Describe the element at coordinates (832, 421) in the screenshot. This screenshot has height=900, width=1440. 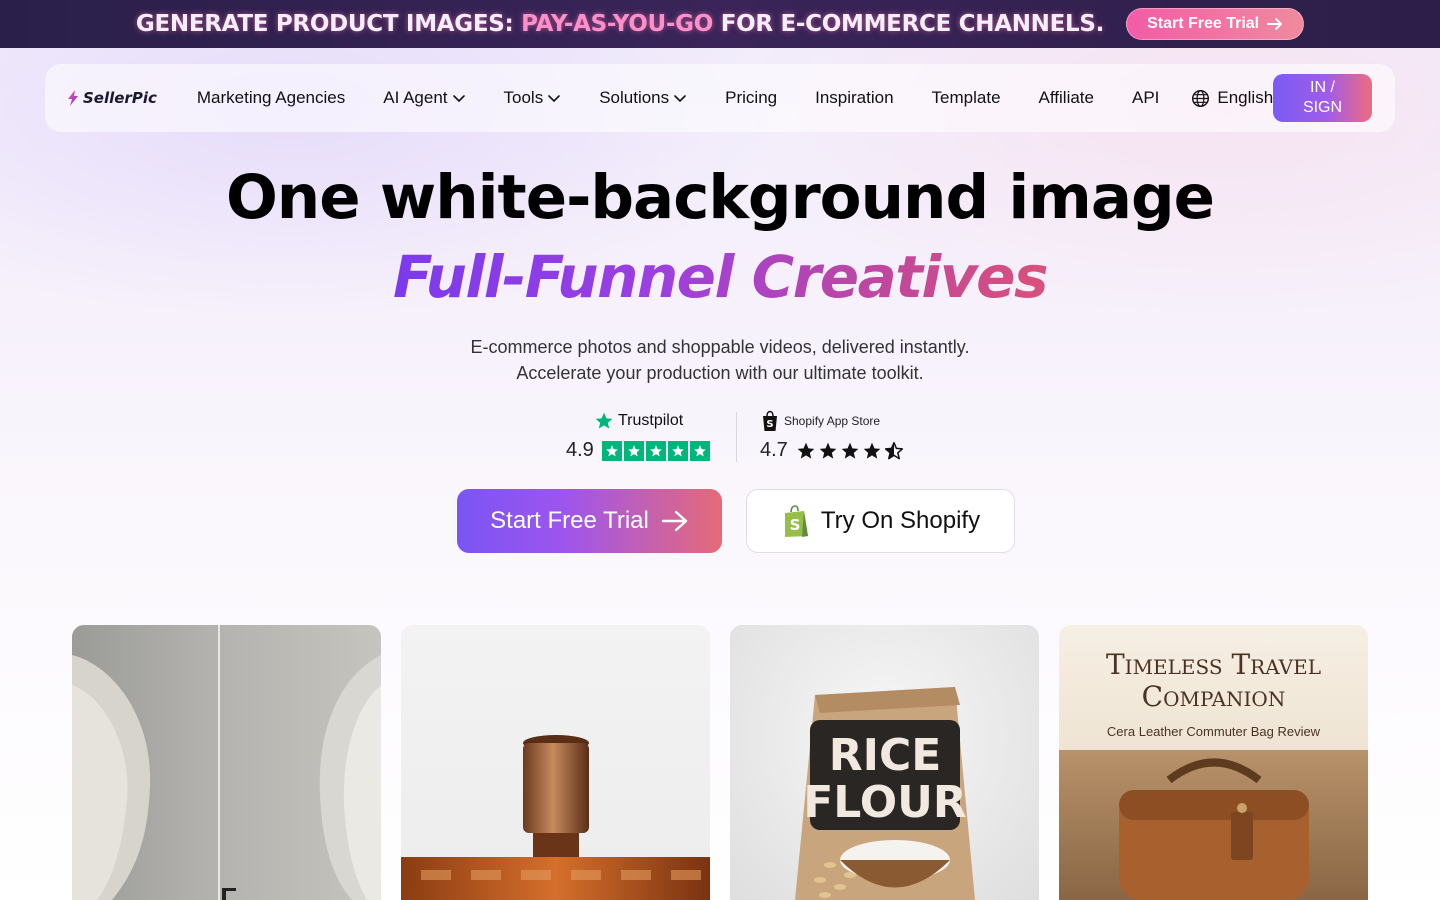
I see `shopify-store-name: Shopify App Store` at that location.